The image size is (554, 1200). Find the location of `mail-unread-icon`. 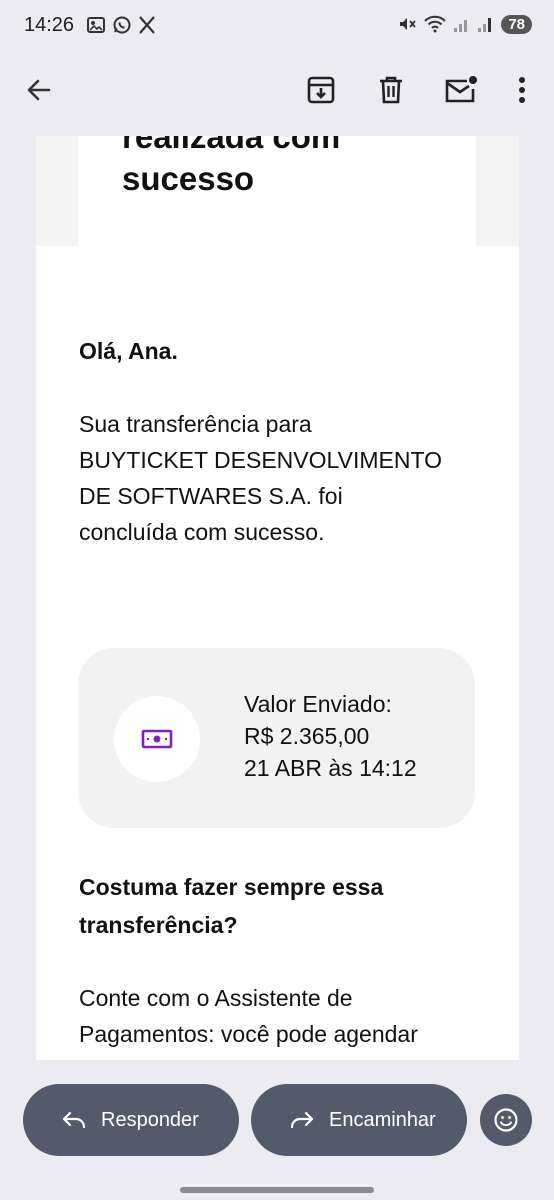

mail-unread-icon is located at coordinates (461, 89).